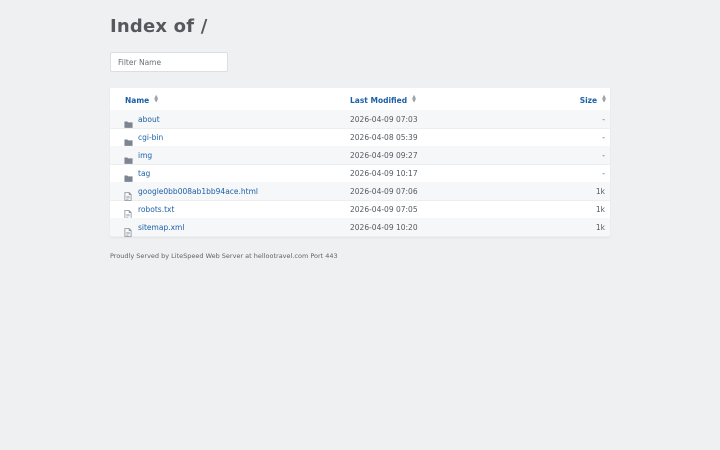 Image resolution: width=720 pixels, height=450 pixels. I want to click on header-name-label: Name, so click(137, 100).